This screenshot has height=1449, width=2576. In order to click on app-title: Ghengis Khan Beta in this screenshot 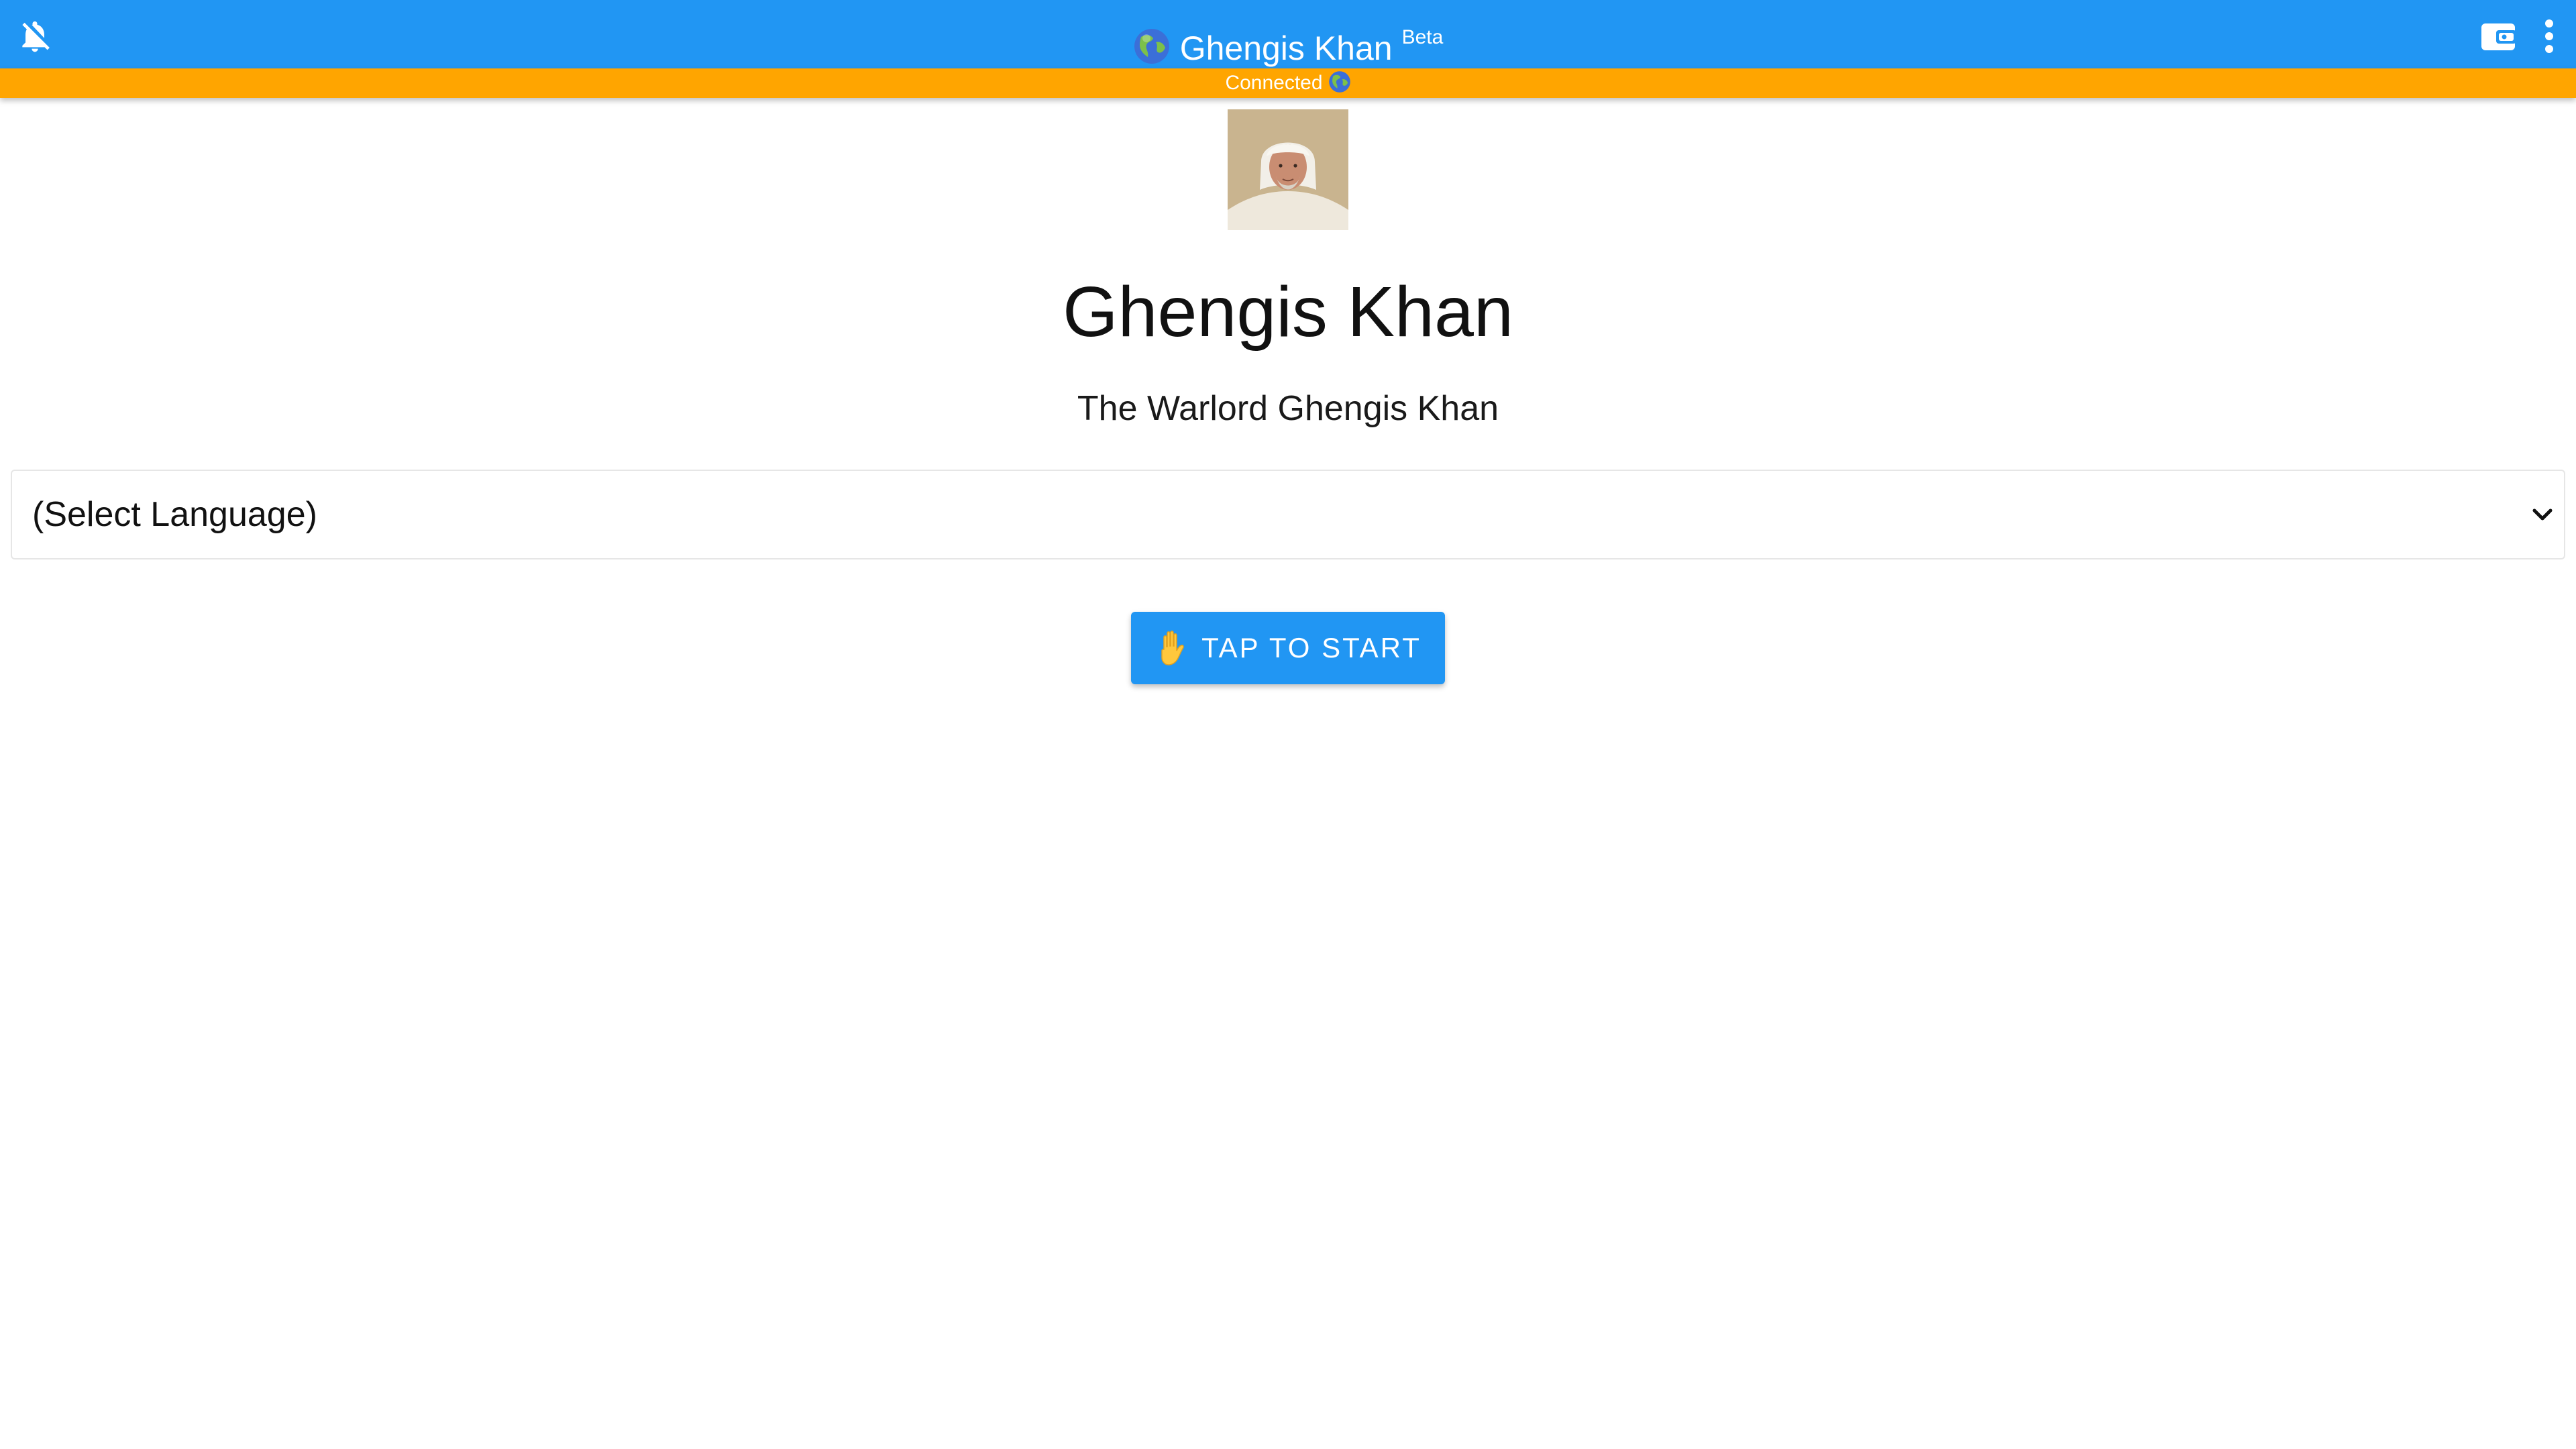, I will do `click(1288, 42)`.